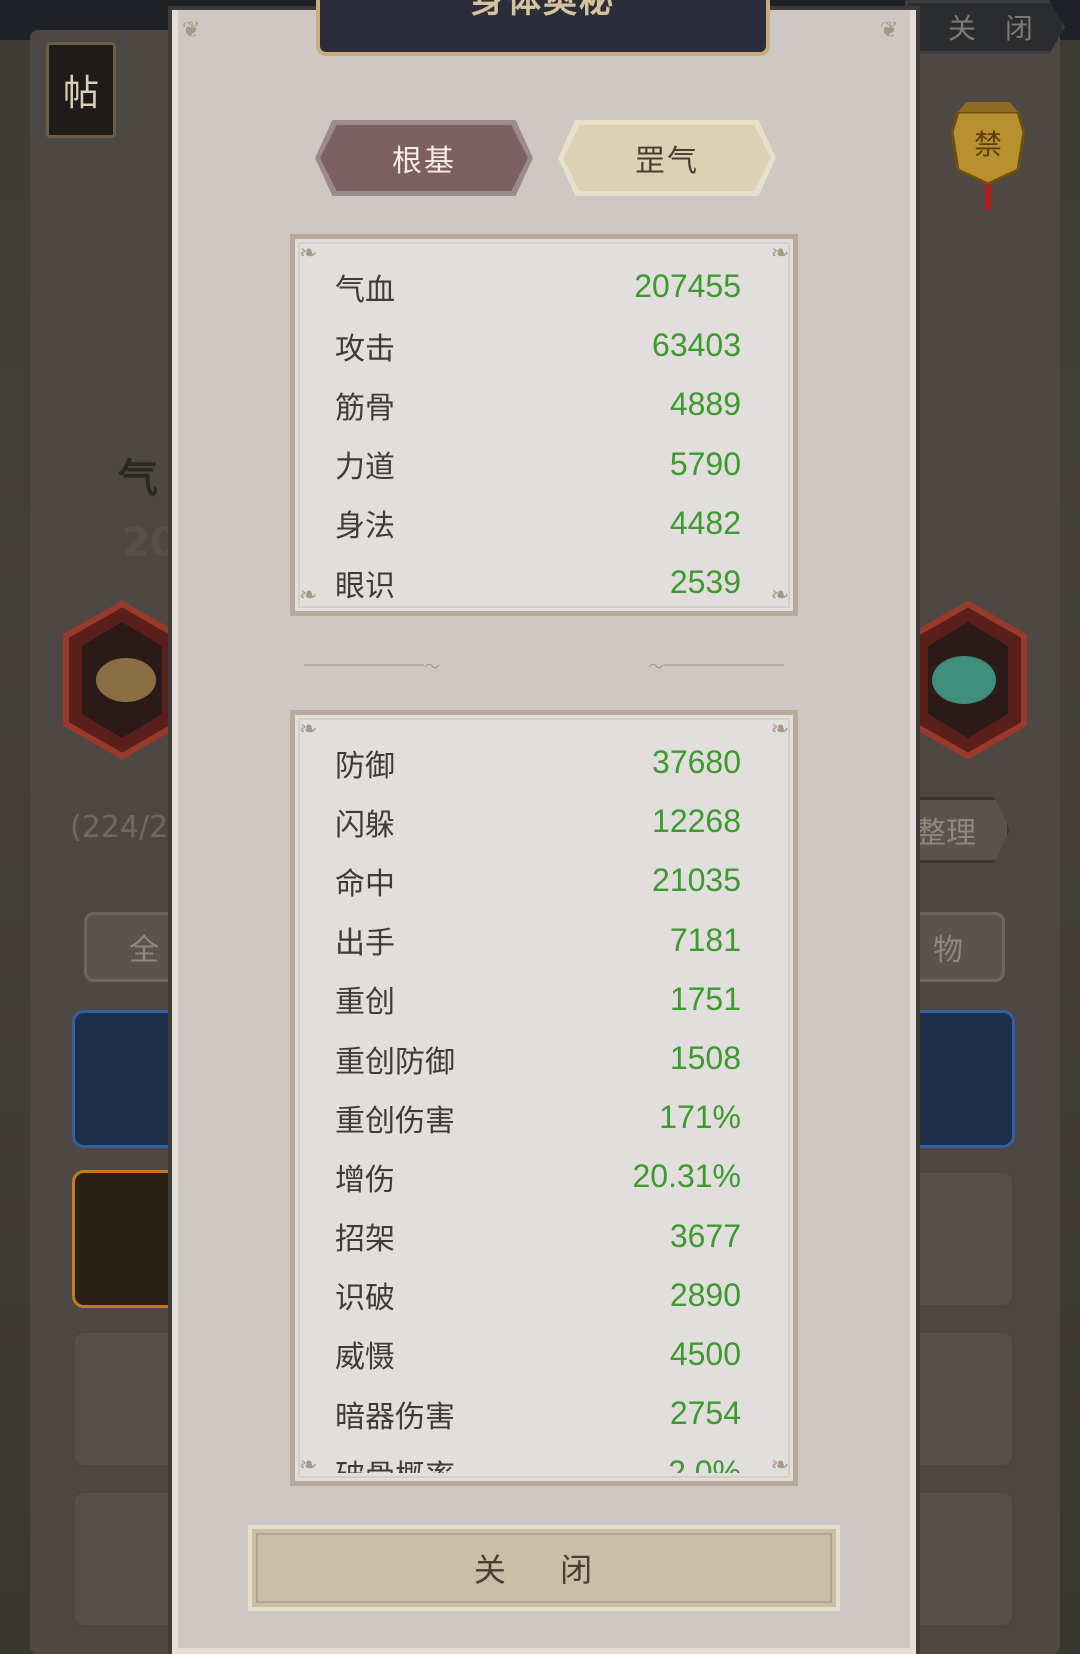 This screenshot has width=1080, height=1654. I want to click on stat-row: 闪躲 12268, so click(538, 821).